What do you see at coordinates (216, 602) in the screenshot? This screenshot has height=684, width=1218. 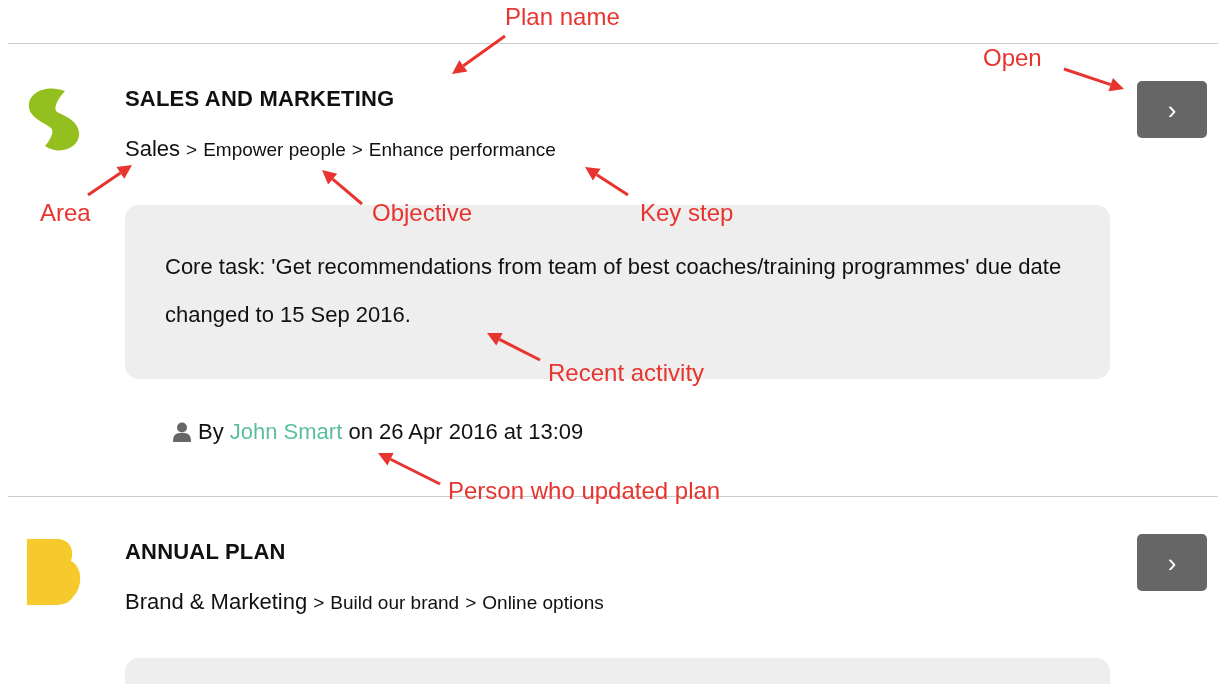 I see `area-name: Brand & Marketing` at bounding box center [216, 602].